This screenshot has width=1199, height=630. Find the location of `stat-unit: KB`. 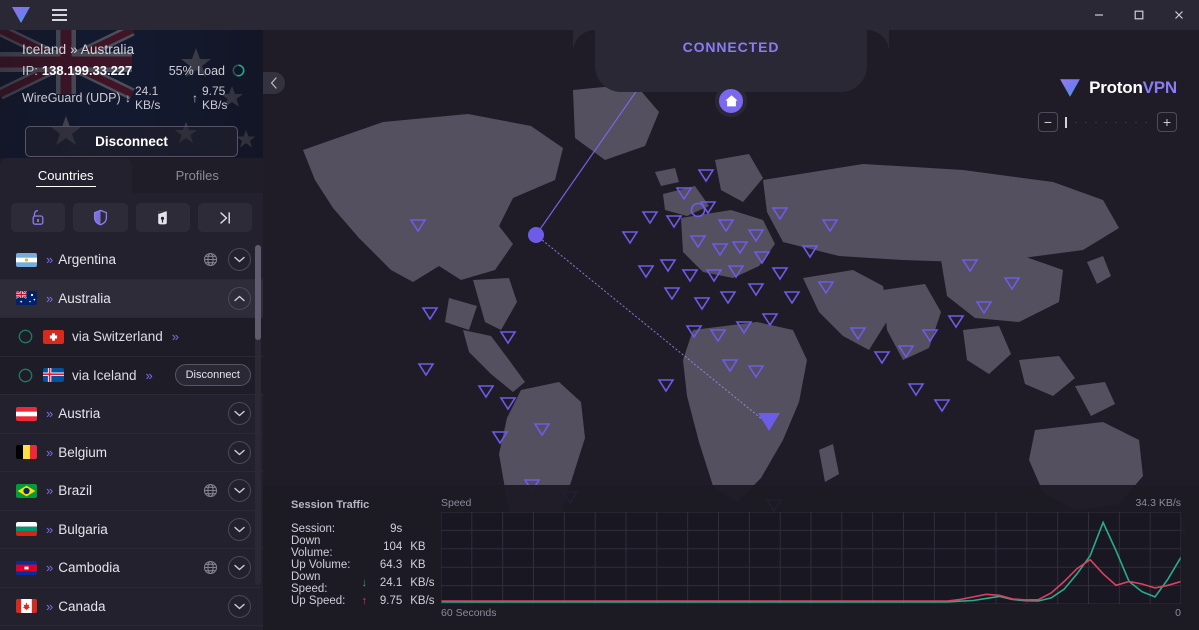

stat-unit: KB is located at coordinates (418, 547).